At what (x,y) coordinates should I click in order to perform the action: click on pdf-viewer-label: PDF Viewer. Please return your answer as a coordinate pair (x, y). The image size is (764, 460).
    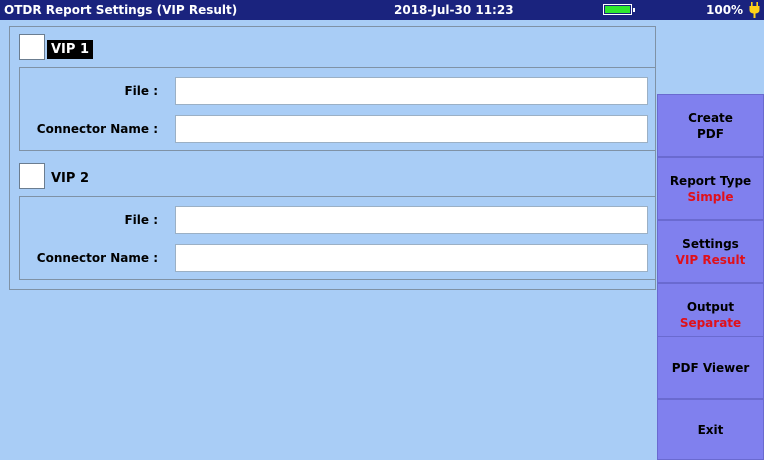
    Looking at the image, I should click on (710, 367).